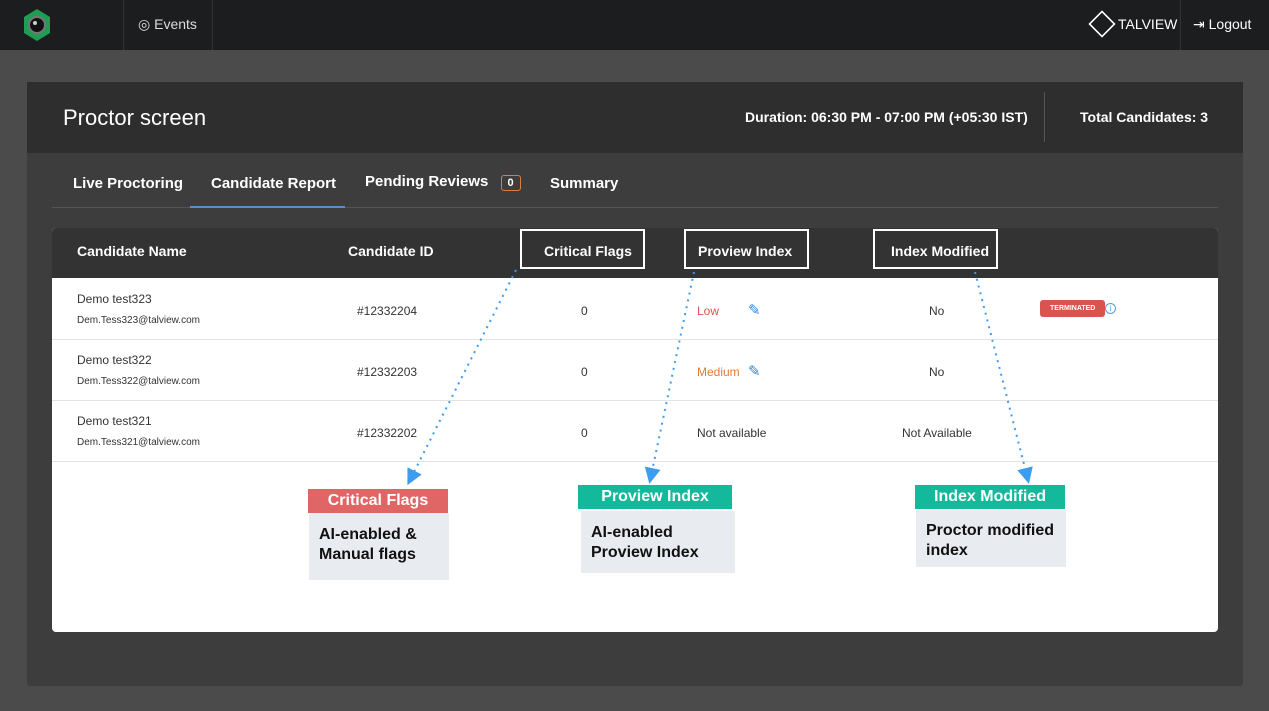 The width and height of the screenshot is (1269, 711). Describe the element at coordinates (378, 501) in the screenshot. I see `critical-flags-callout-title: Critical Flags` at that location.